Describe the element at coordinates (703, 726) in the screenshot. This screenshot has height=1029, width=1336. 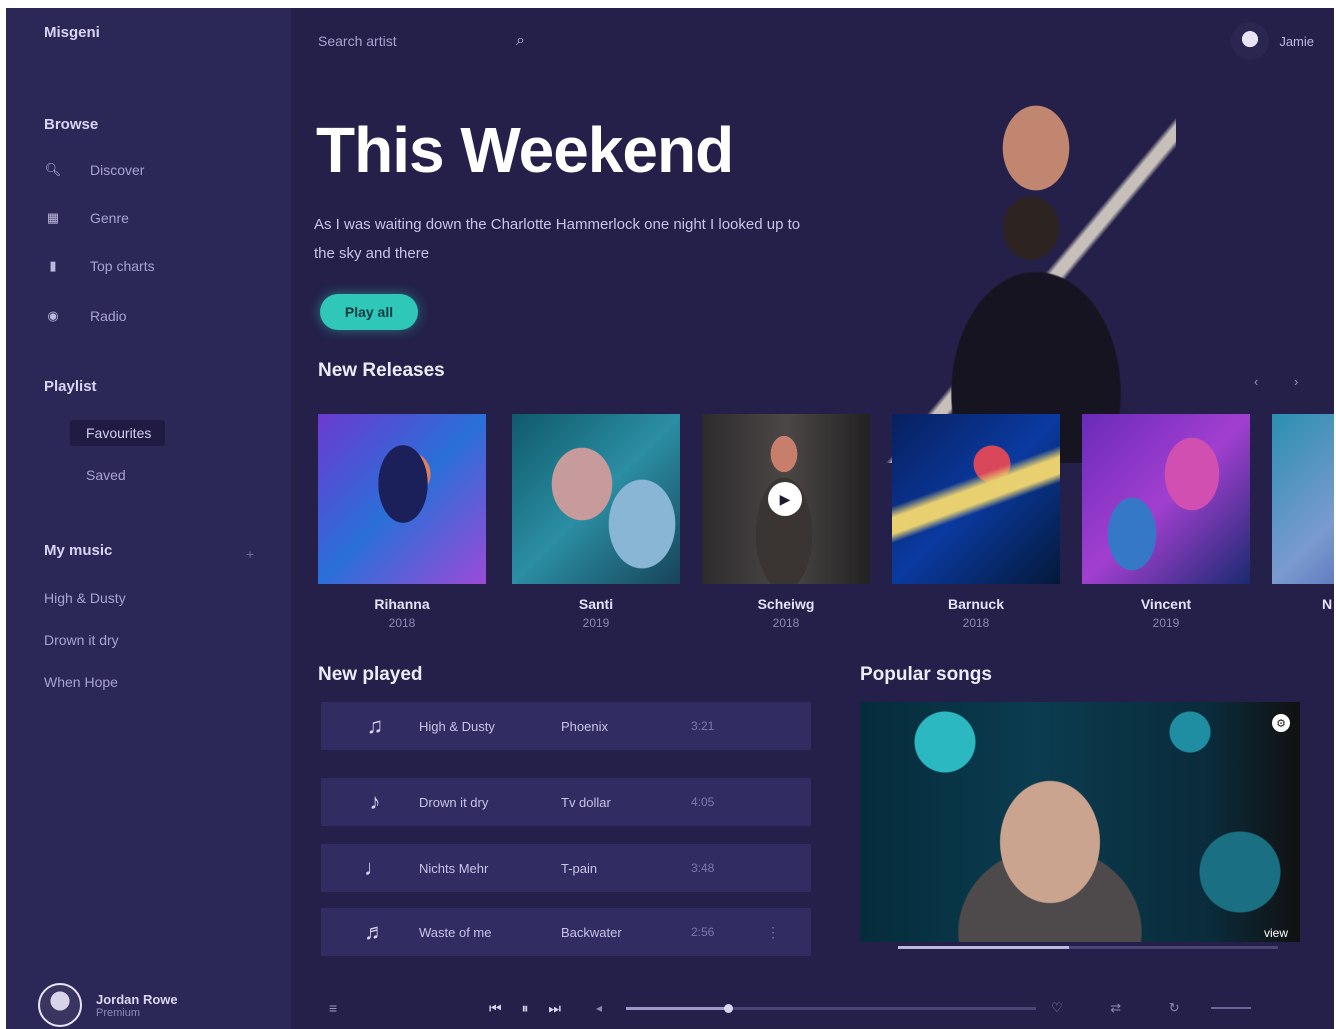
I see `track-duration: 3:21` at that location.